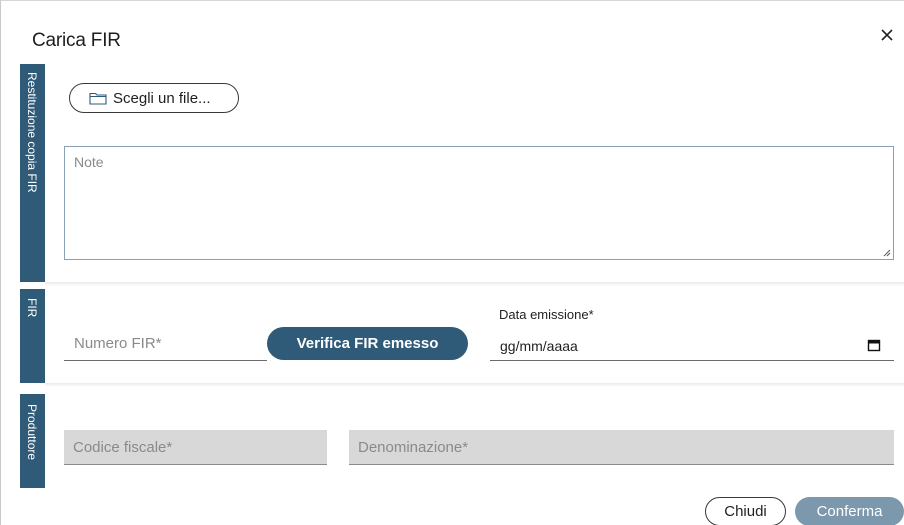 The image size is (904, 525). I want to click on date-emission-input: gg/mm/aaaa, so click(692, 345).